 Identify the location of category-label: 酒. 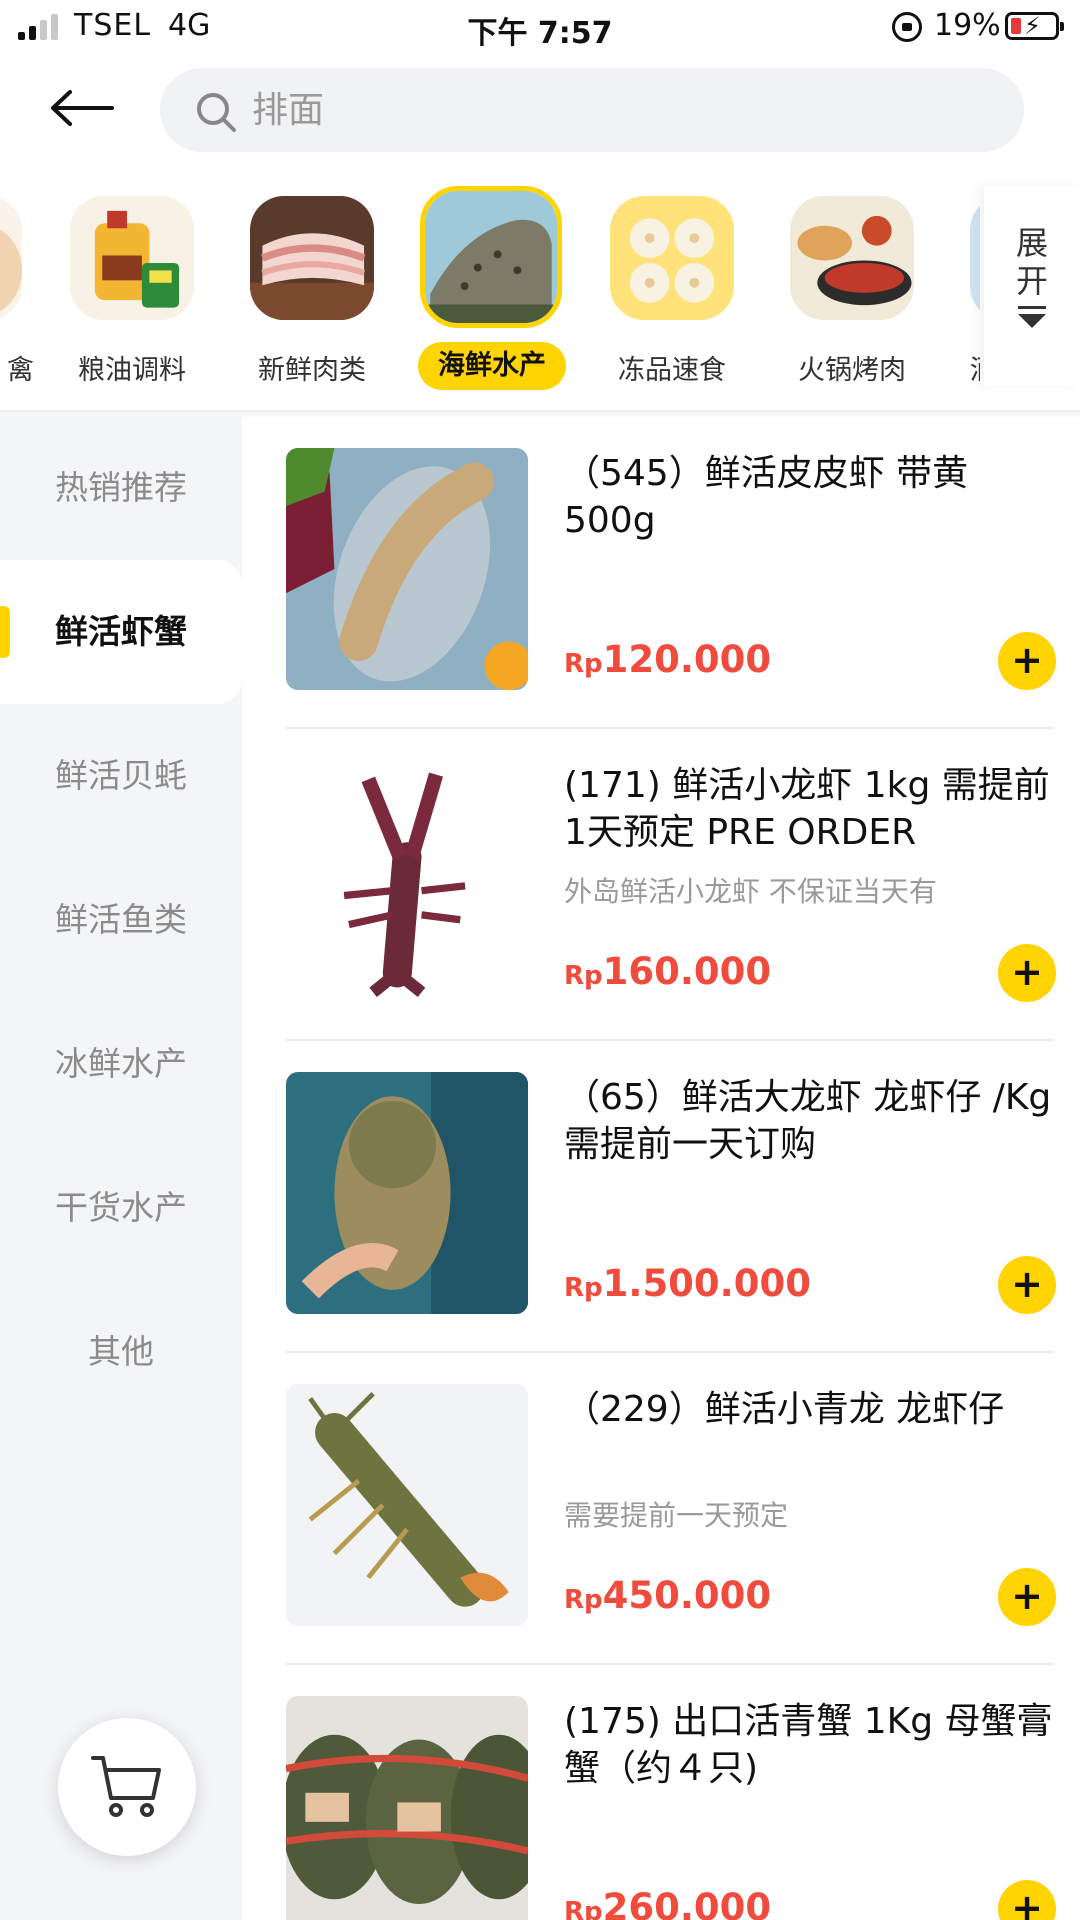
(966, 367).